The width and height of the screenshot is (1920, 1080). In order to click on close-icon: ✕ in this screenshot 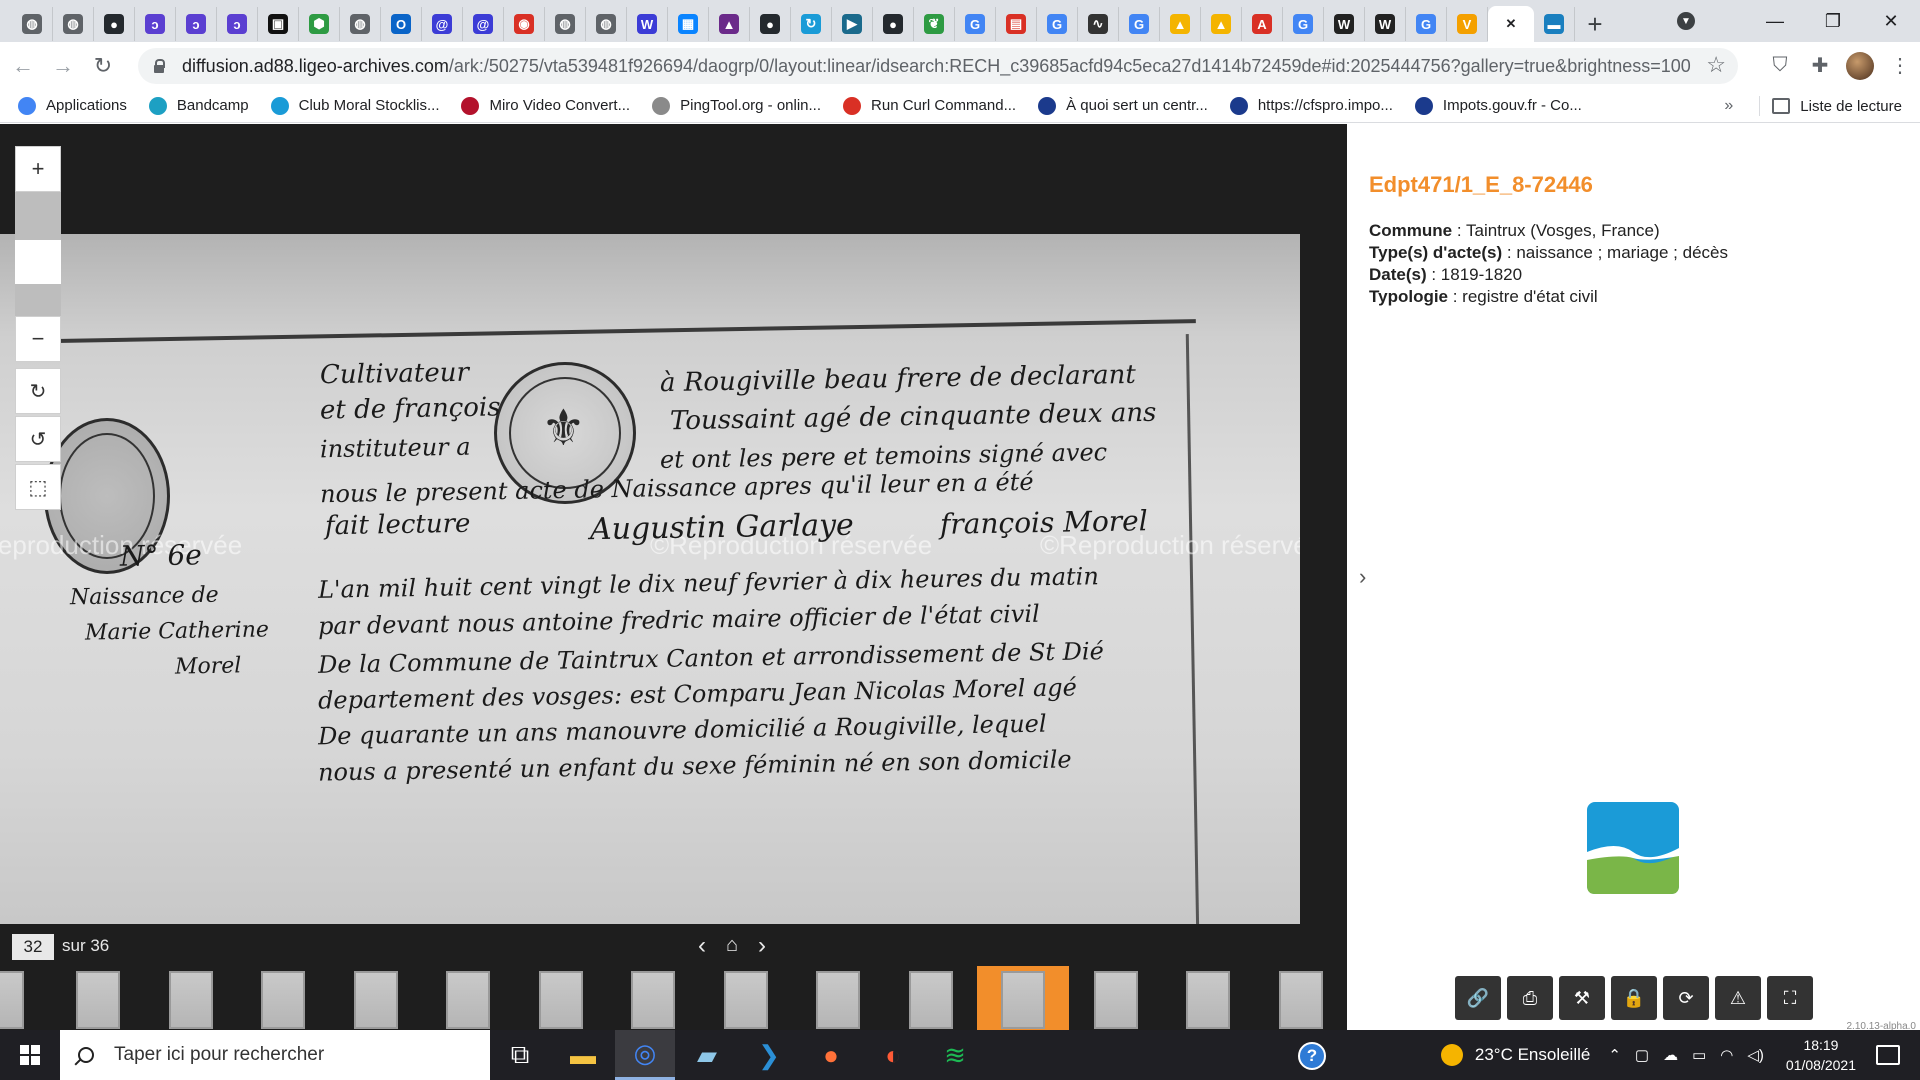, I will do `click(1511, 24)`.